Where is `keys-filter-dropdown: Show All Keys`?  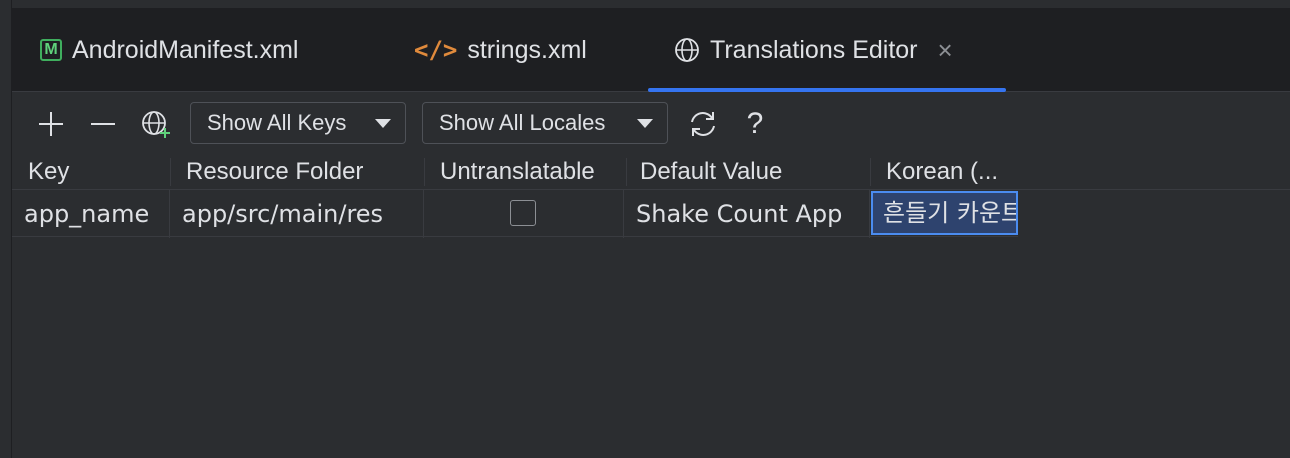 keys-filter-dropdown: Show All Keys is located at coordinates (298, 123).